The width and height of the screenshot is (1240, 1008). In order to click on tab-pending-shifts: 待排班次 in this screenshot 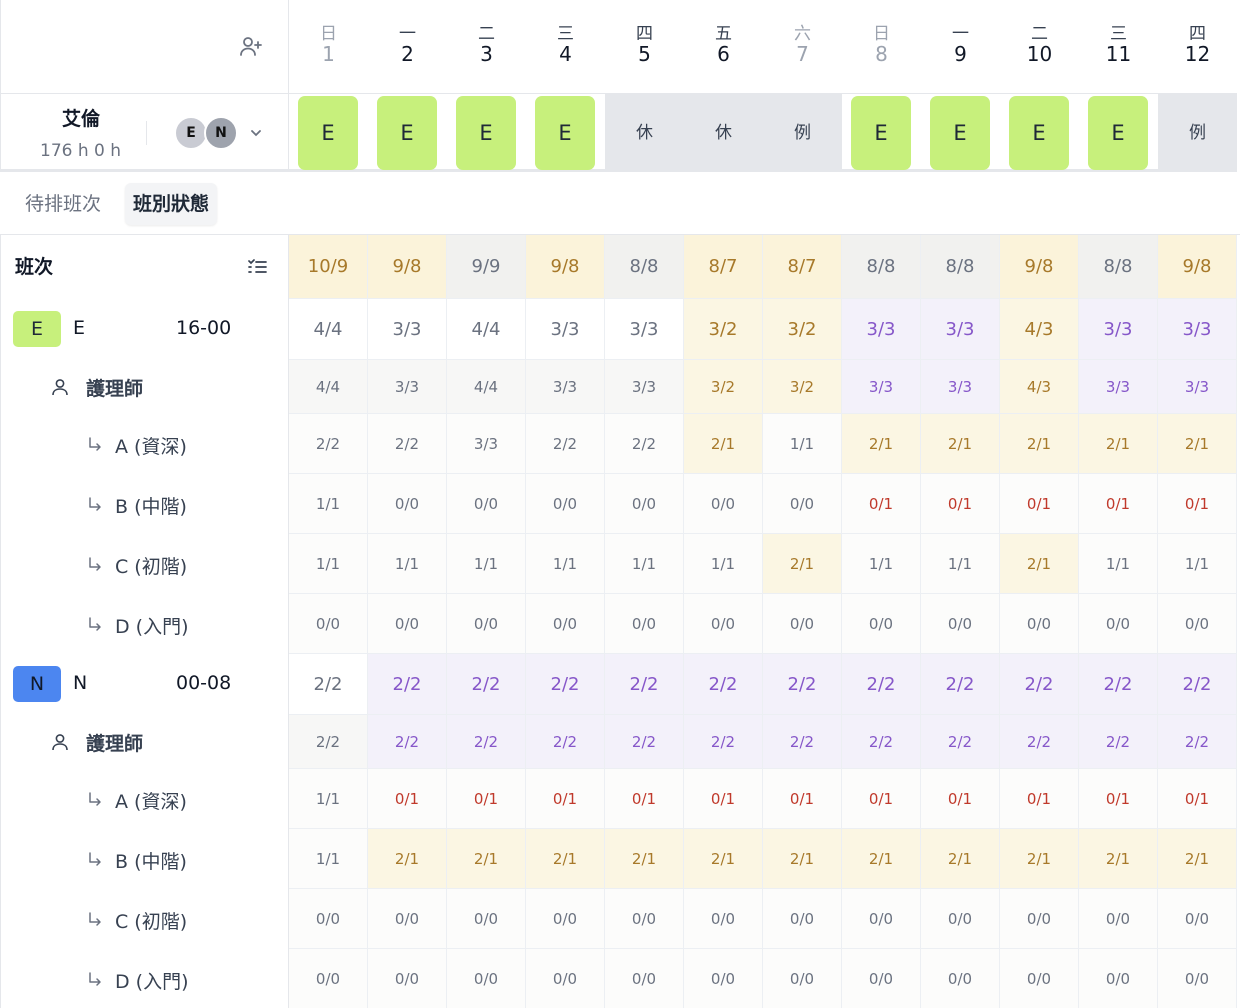, I will do `click(63, 204)`.